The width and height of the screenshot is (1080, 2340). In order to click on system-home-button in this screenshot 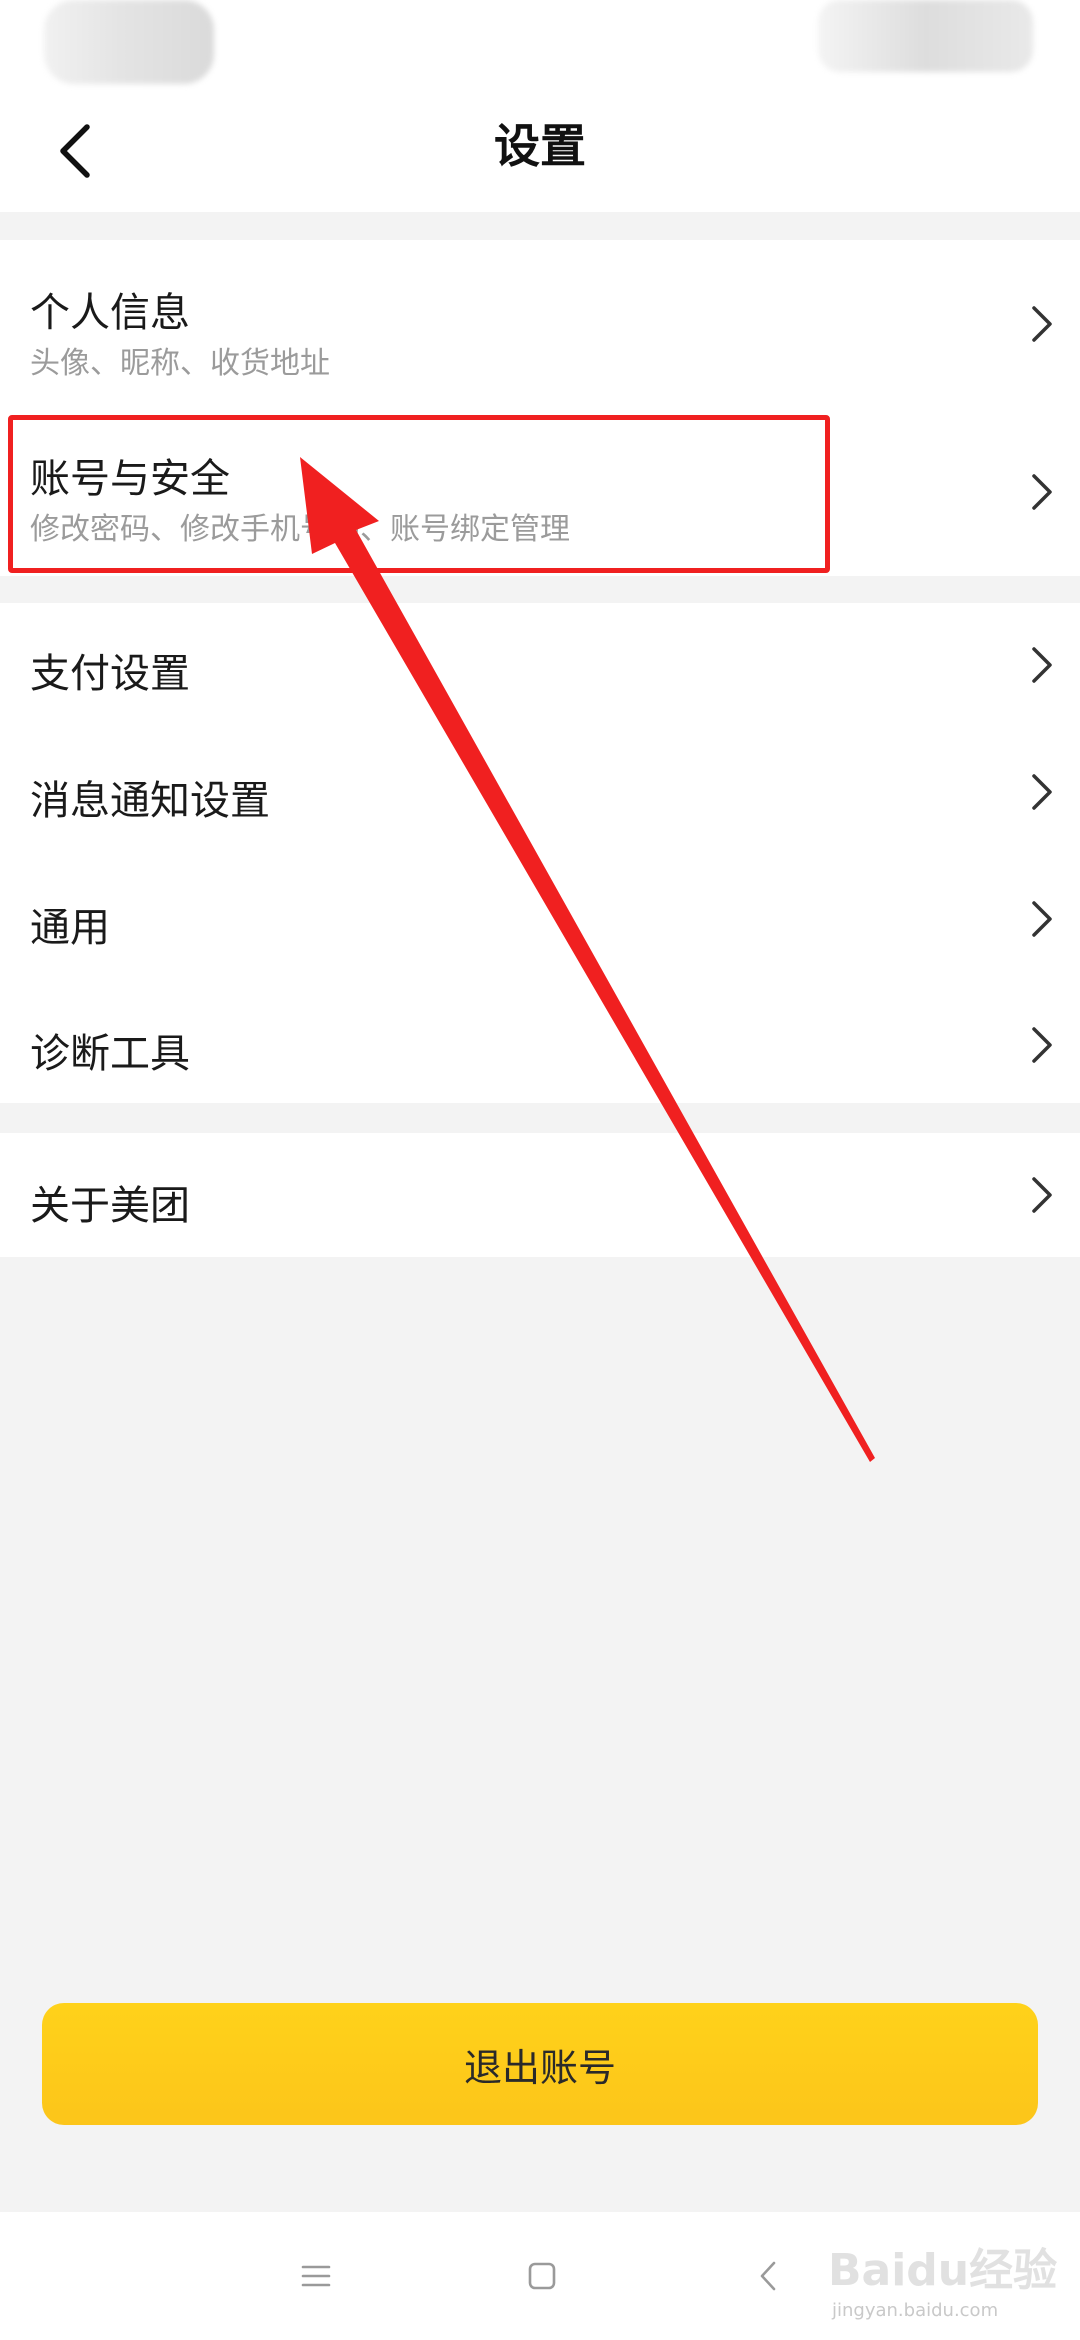, I will do `click(542, 2276)`.